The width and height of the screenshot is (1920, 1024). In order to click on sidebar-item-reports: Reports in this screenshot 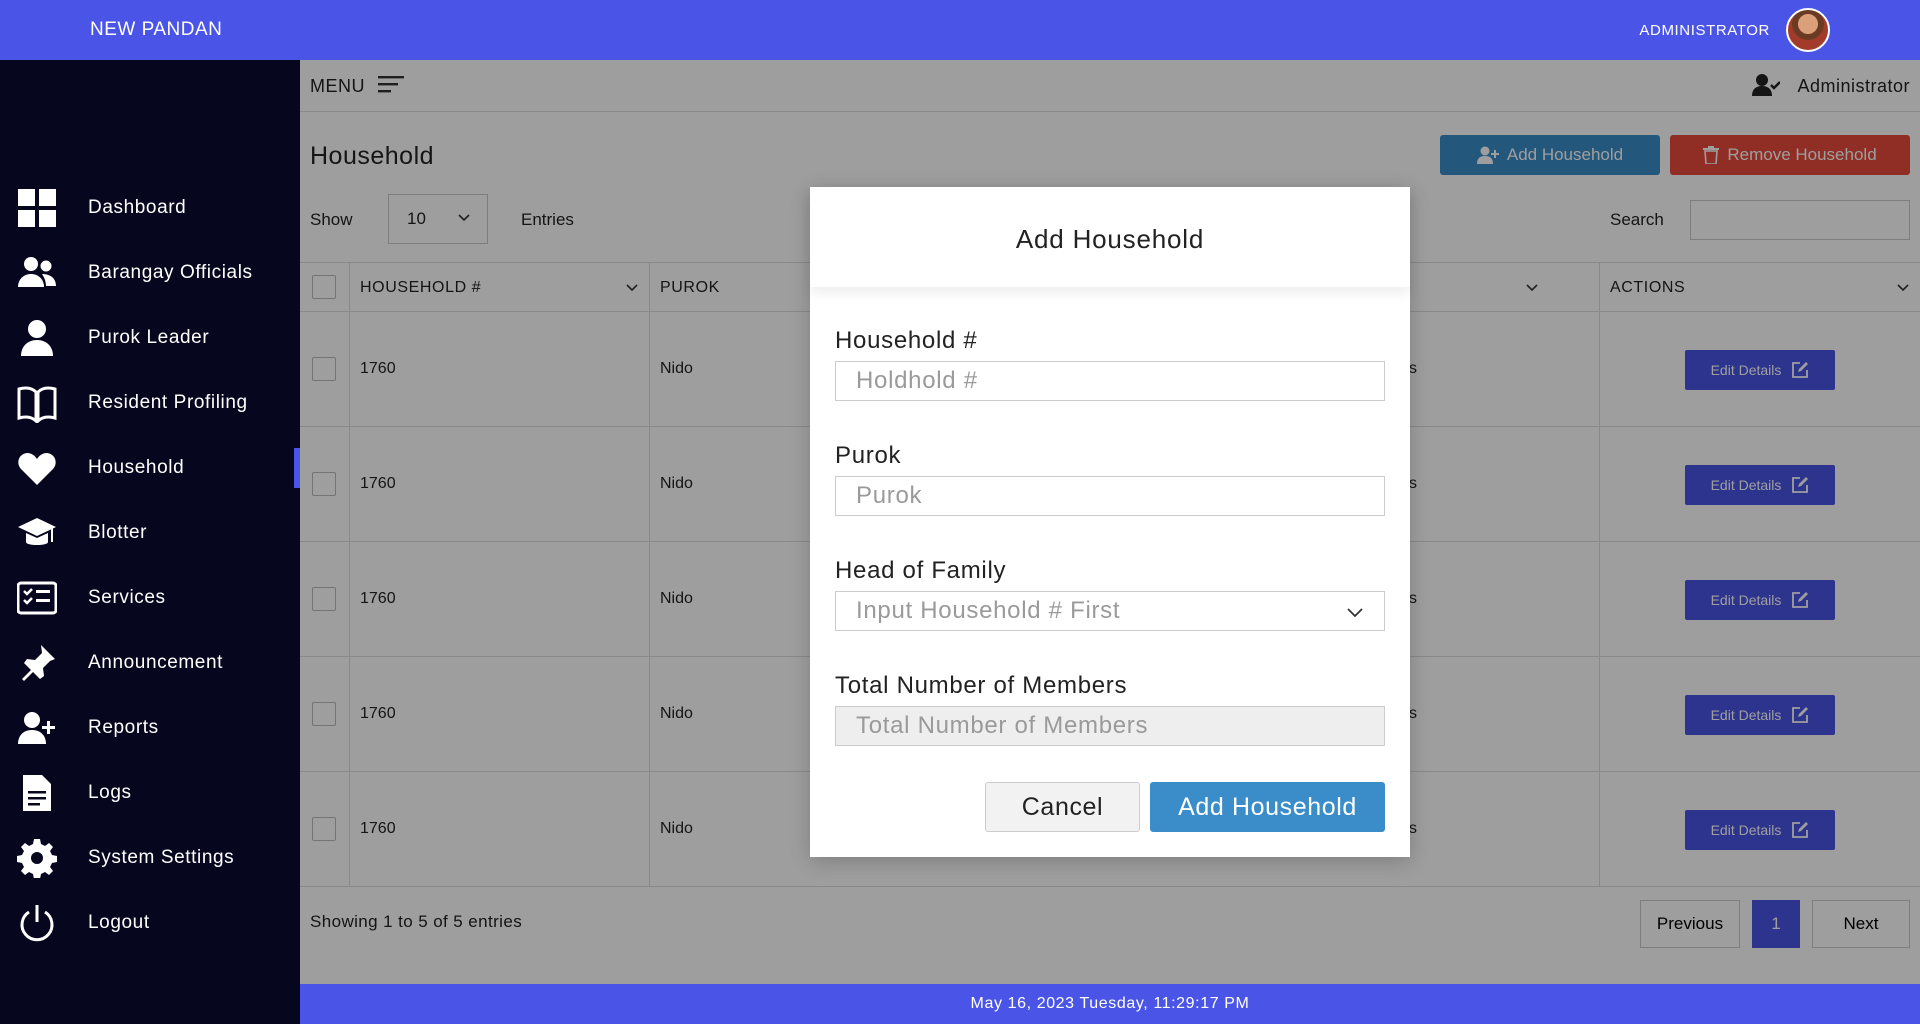, I will do `click(150, 728)`.